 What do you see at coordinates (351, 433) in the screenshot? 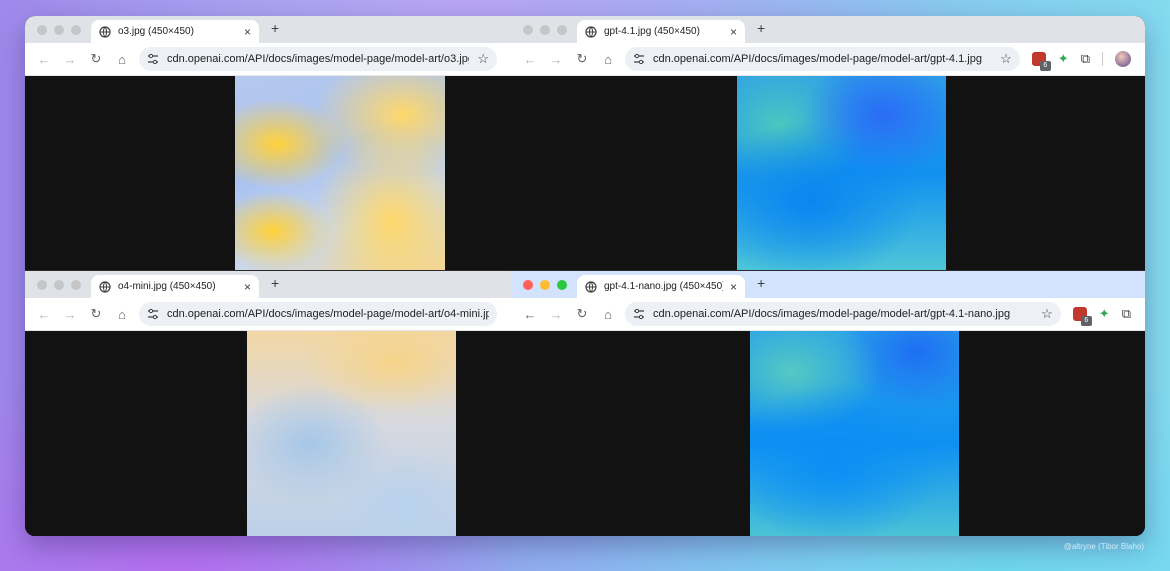
I see `o4-mini-model-art-image` at bounding box center [351, 433].